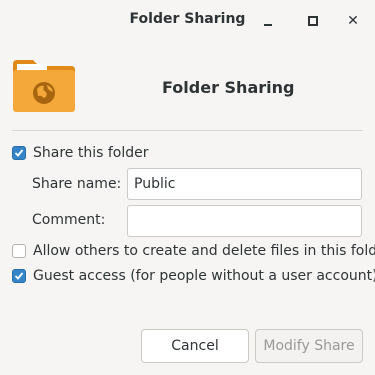  Describe the element at coordinates (244, 184) in the screenshot. I see `share-name-input: Public` at that location.